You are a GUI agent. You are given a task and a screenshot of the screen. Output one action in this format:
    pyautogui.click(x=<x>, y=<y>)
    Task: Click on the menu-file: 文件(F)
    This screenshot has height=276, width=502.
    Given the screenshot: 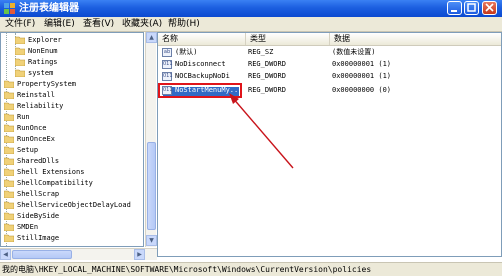 What is the action you would take?
    pyautogui.click(x=20, y=24)
    